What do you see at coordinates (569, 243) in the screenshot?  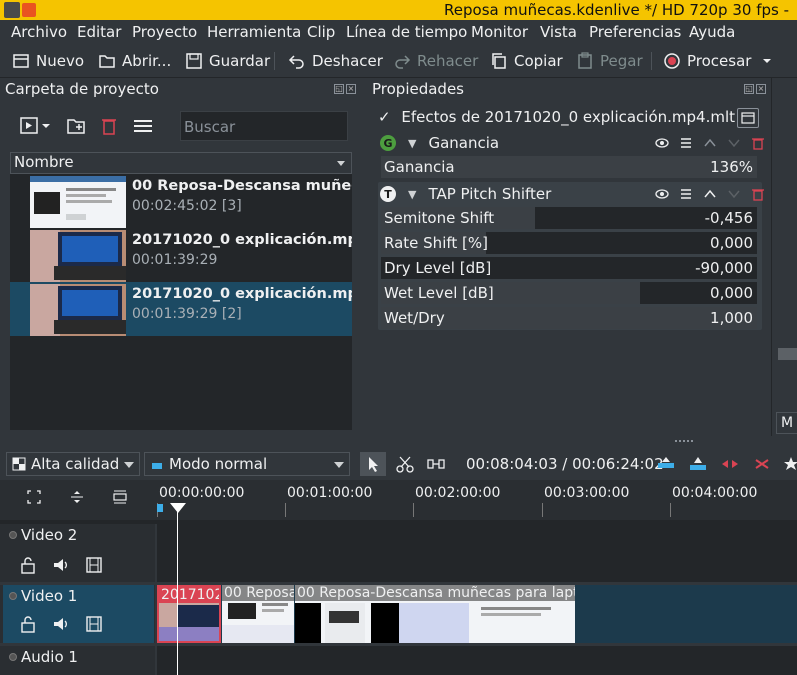 I see `param-rate-shift: Rate Shift [%] 0,000` at bounding box center [569, 243].